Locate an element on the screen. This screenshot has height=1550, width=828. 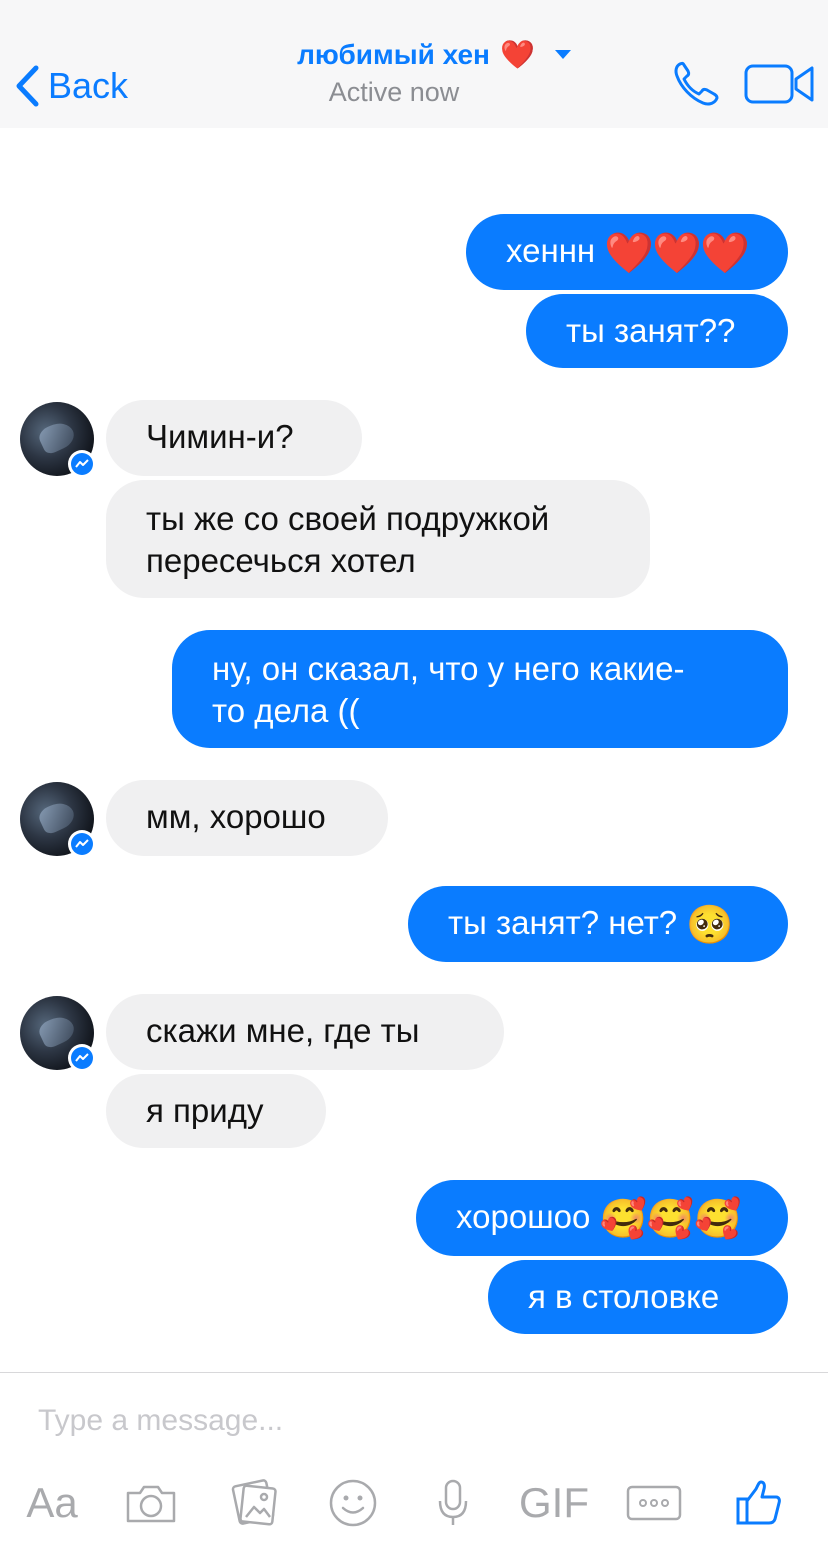
message-text: хорошоо is located at coordinates (523, 1216).